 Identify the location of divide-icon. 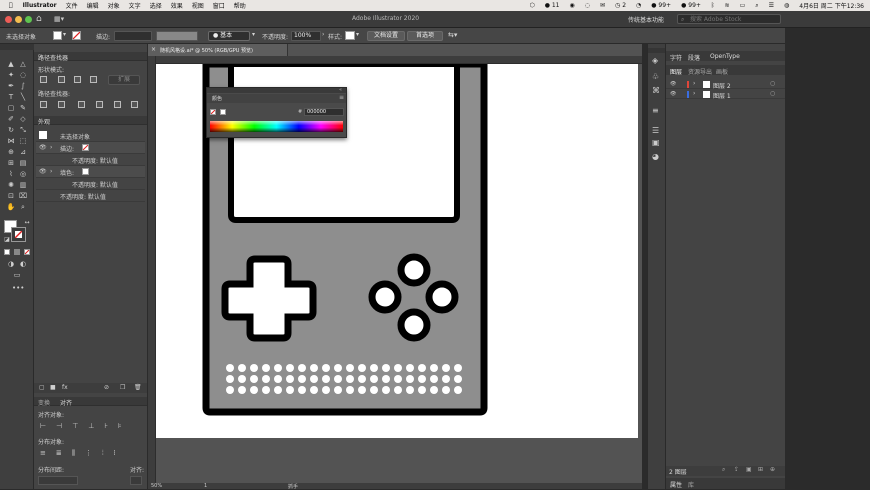
(43, 104).